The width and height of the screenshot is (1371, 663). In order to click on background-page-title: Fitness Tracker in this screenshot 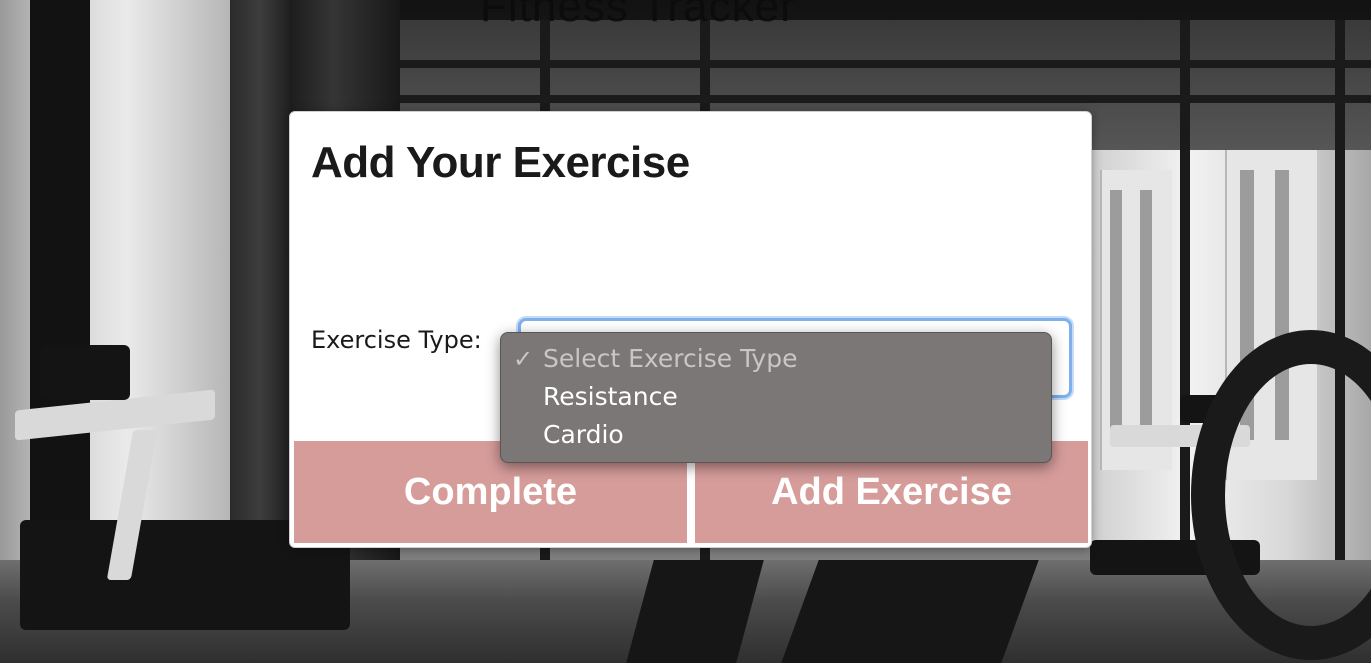, I will do `click(638, 15)`.